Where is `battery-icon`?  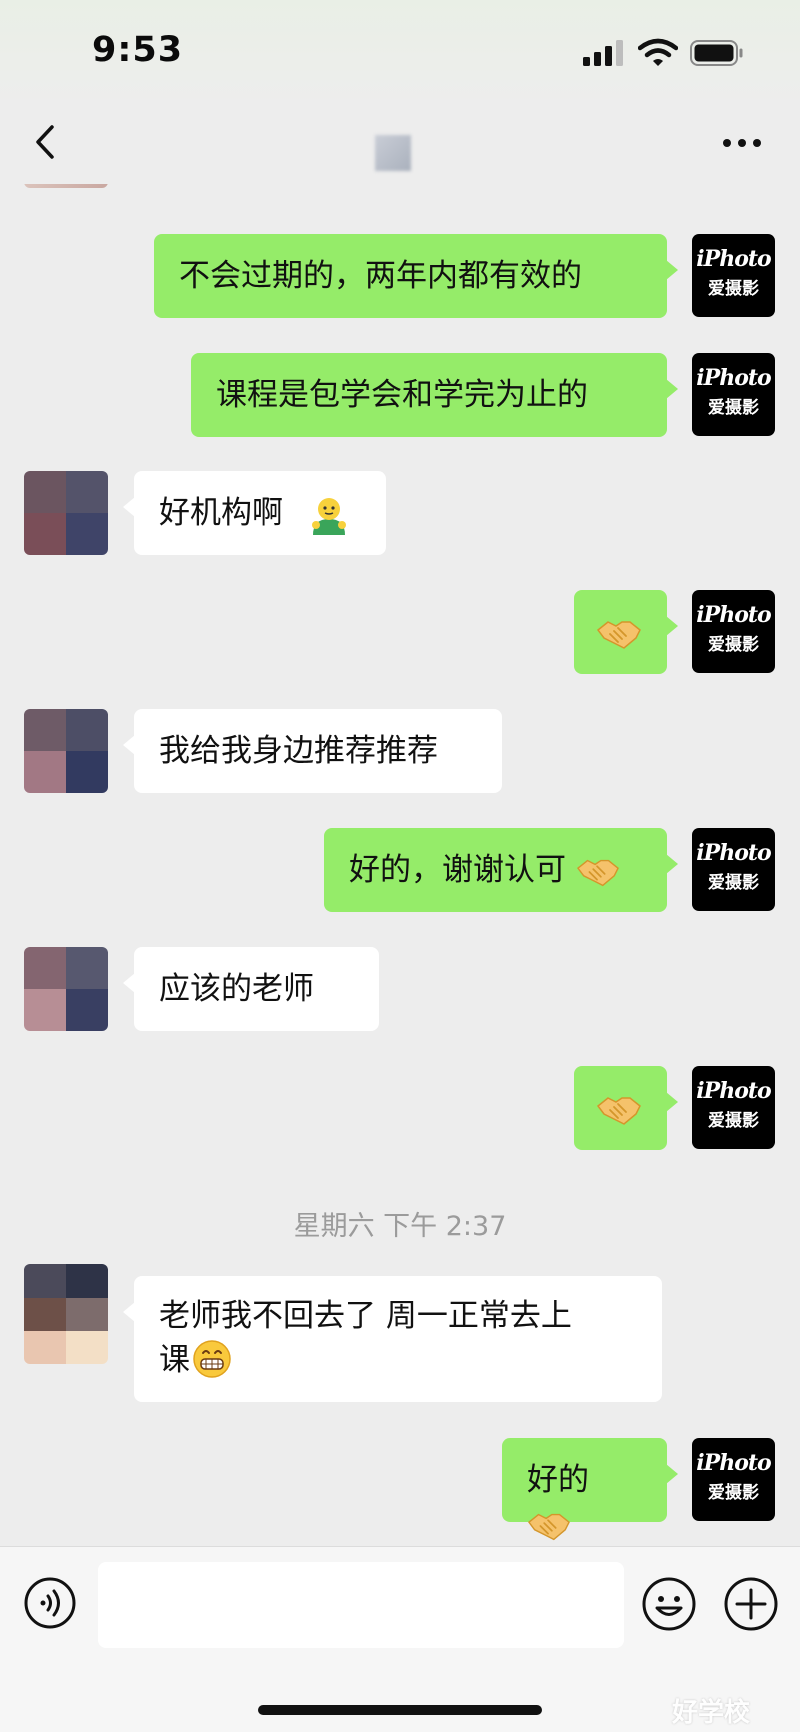 battery-icon is located at coordinates (716, 53).